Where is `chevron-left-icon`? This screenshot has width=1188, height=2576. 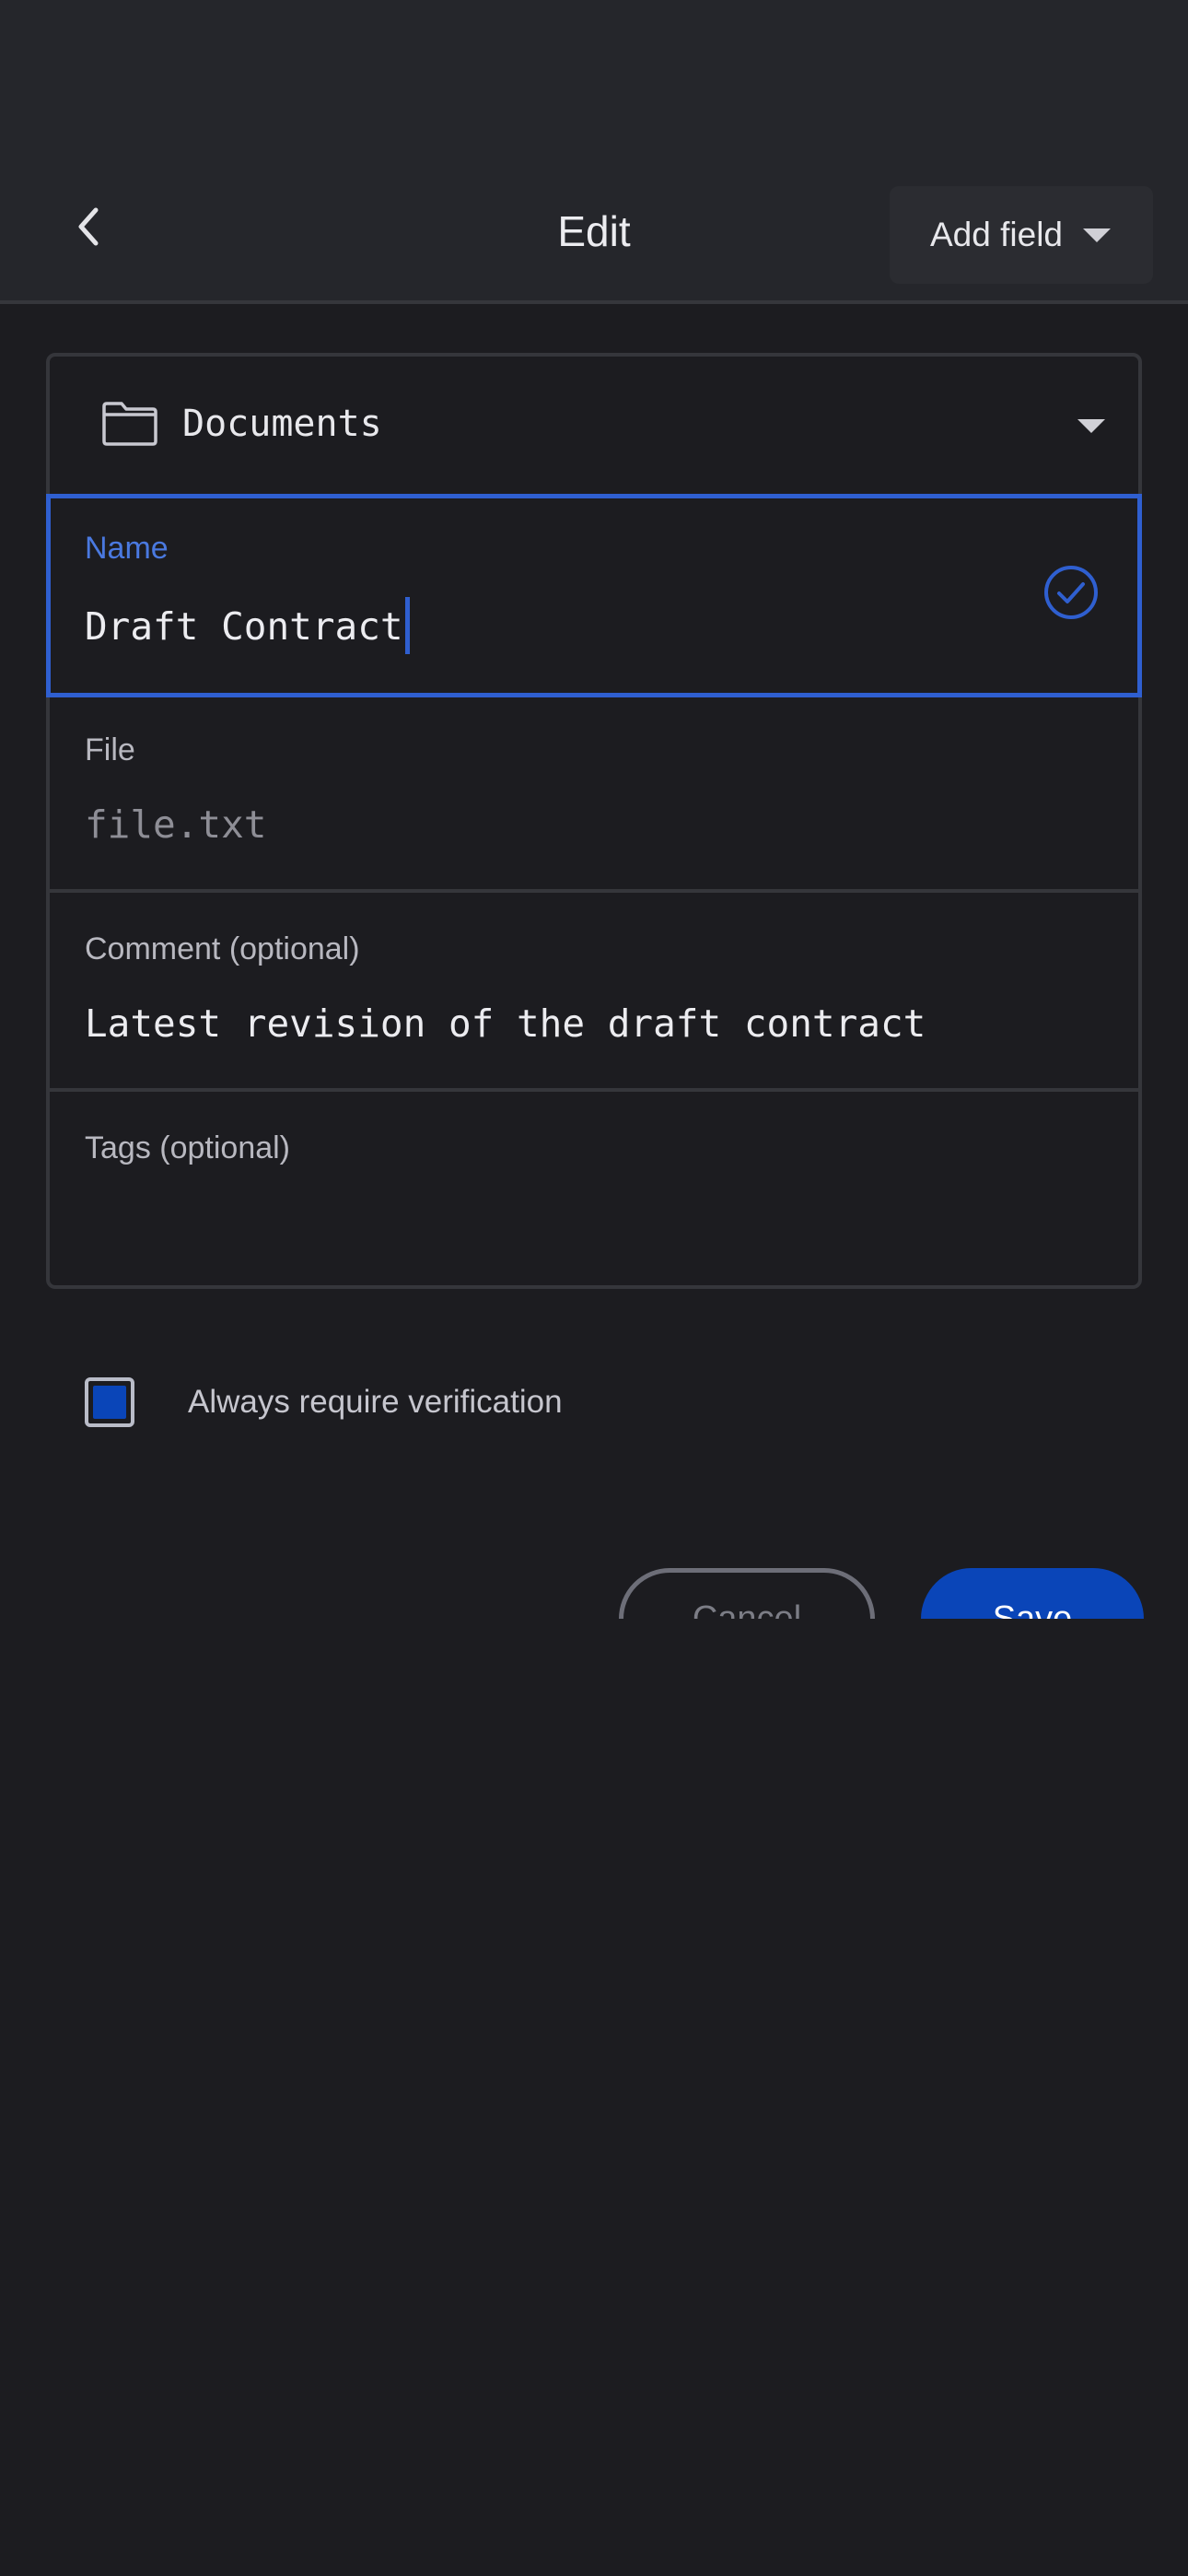
chevron-left-icon is located at coordinates (88, 227).